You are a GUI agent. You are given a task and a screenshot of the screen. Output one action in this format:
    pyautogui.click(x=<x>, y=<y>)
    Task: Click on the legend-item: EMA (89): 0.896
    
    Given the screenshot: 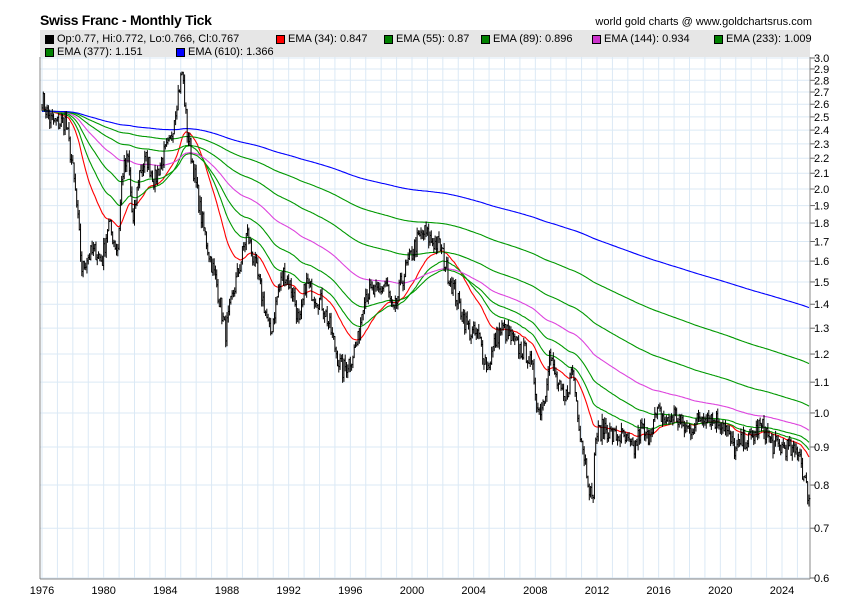 What is the action you would take?
    pyautogui.click(x=527, y=39)
    